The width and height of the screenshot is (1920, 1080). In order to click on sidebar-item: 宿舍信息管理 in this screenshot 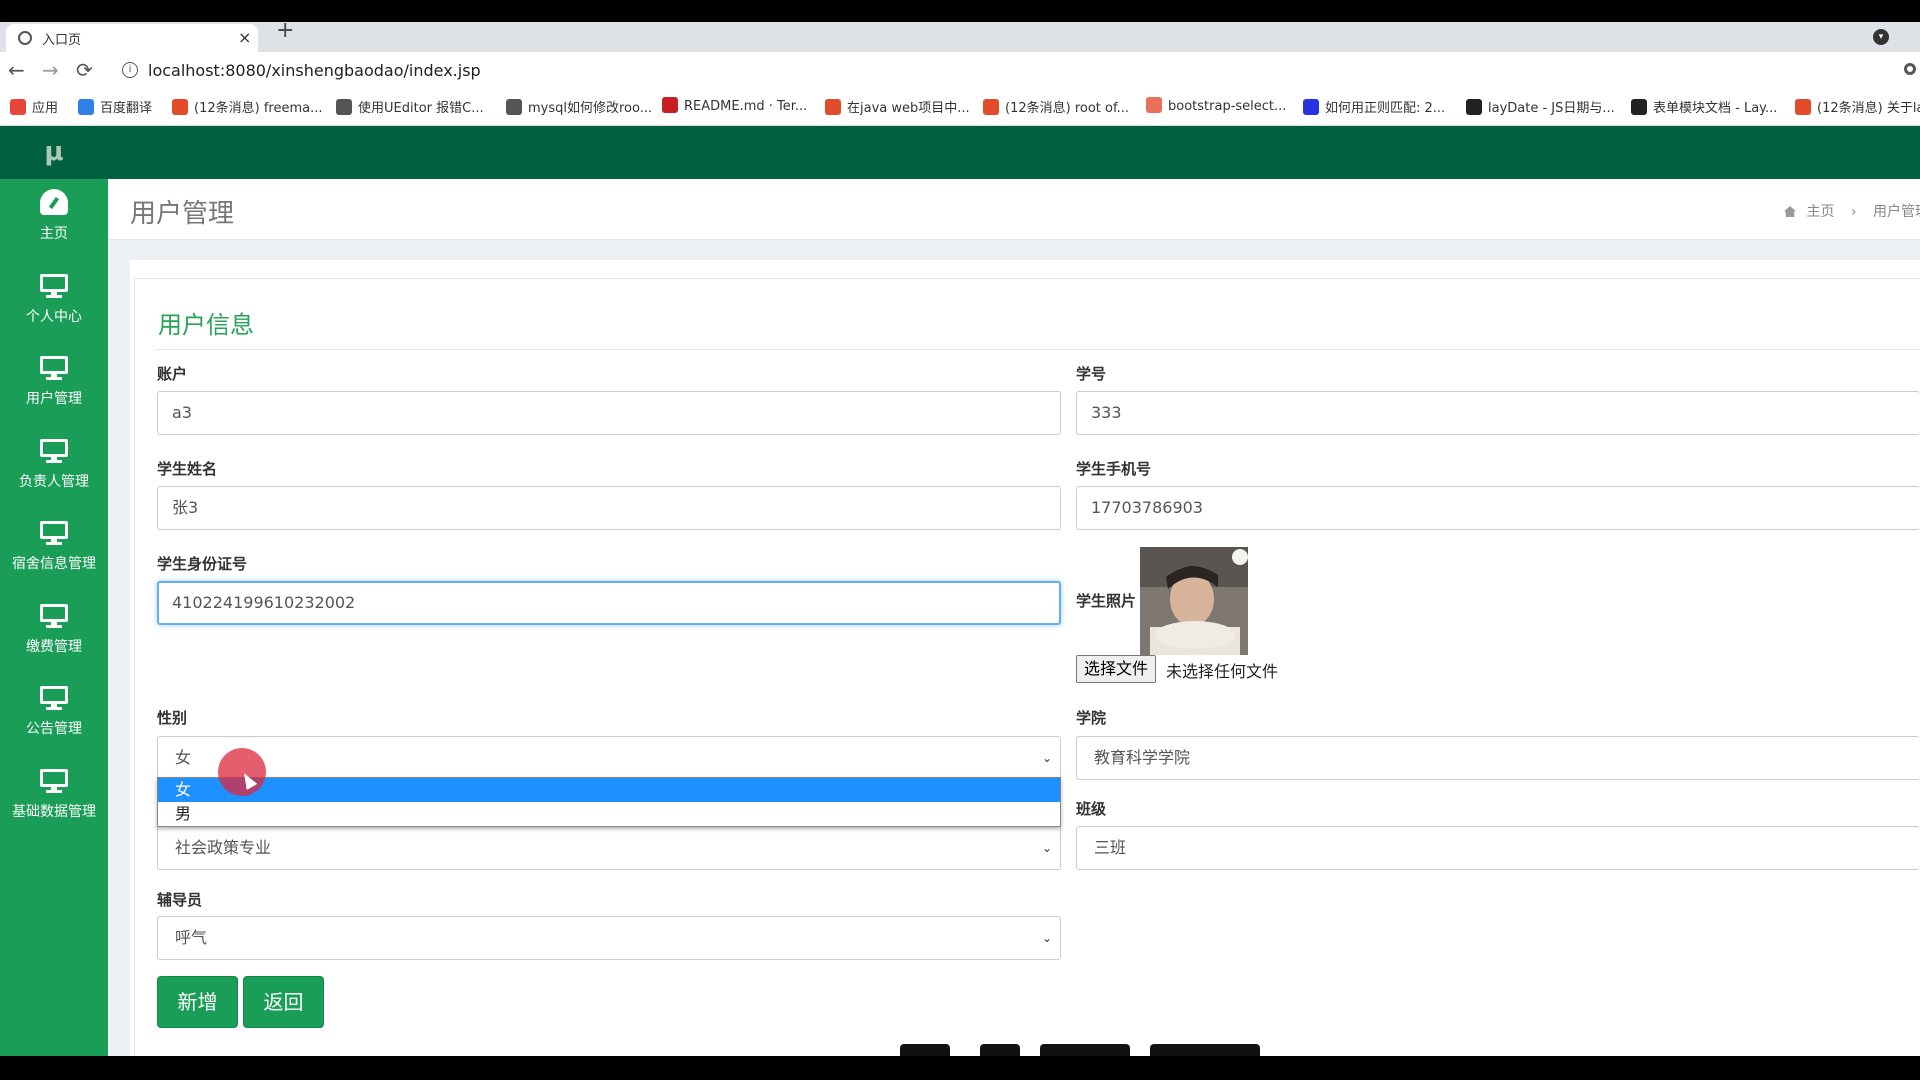, I will do `click(54, 550)`.